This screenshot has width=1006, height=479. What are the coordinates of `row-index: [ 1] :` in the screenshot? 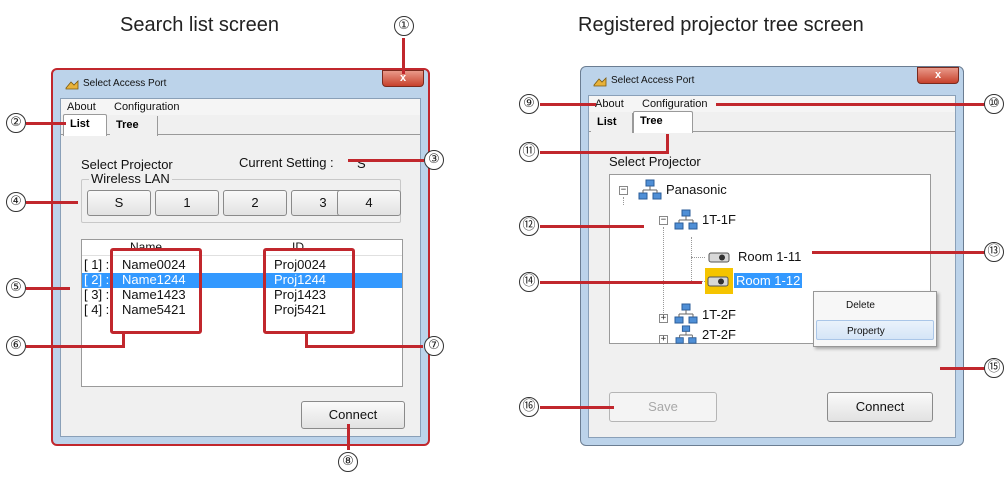 It's located at (97, 264).